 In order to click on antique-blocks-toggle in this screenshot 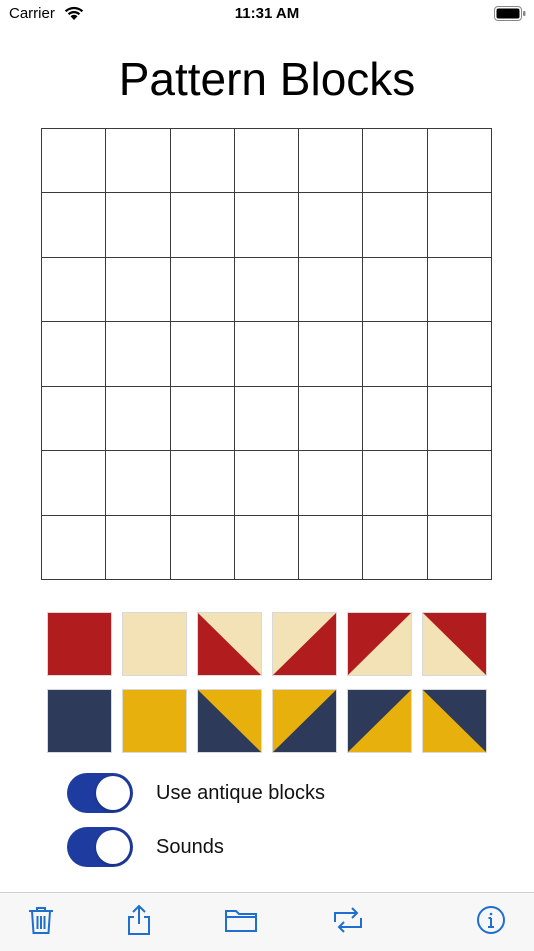, I will do `click(100, 793)`.